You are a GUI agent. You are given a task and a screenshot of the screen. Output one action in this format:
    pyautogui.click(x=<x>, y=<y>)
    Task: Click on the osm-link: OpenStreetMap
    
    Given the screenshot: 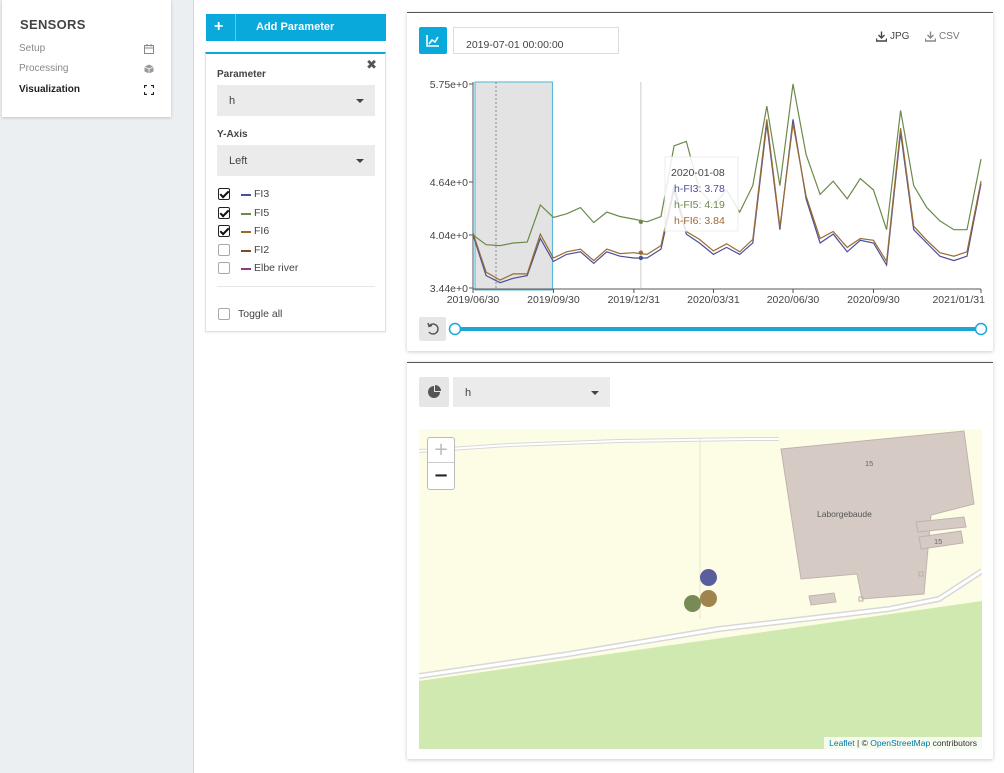 What is the action you would take?
    pyautogui.click(x=900, y=743)
    